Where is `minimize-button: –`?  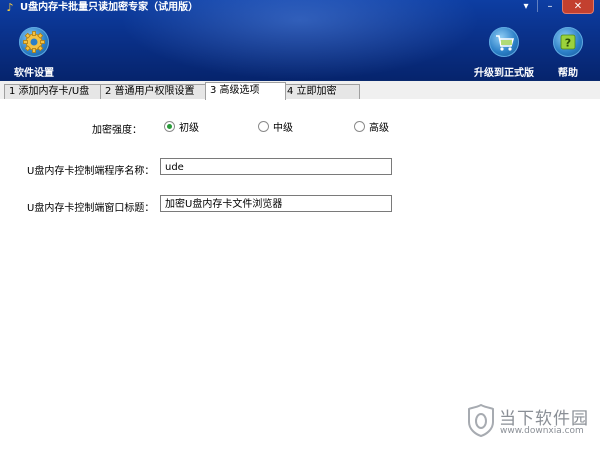
minimize-button: – is located at coordinates (550, 6).